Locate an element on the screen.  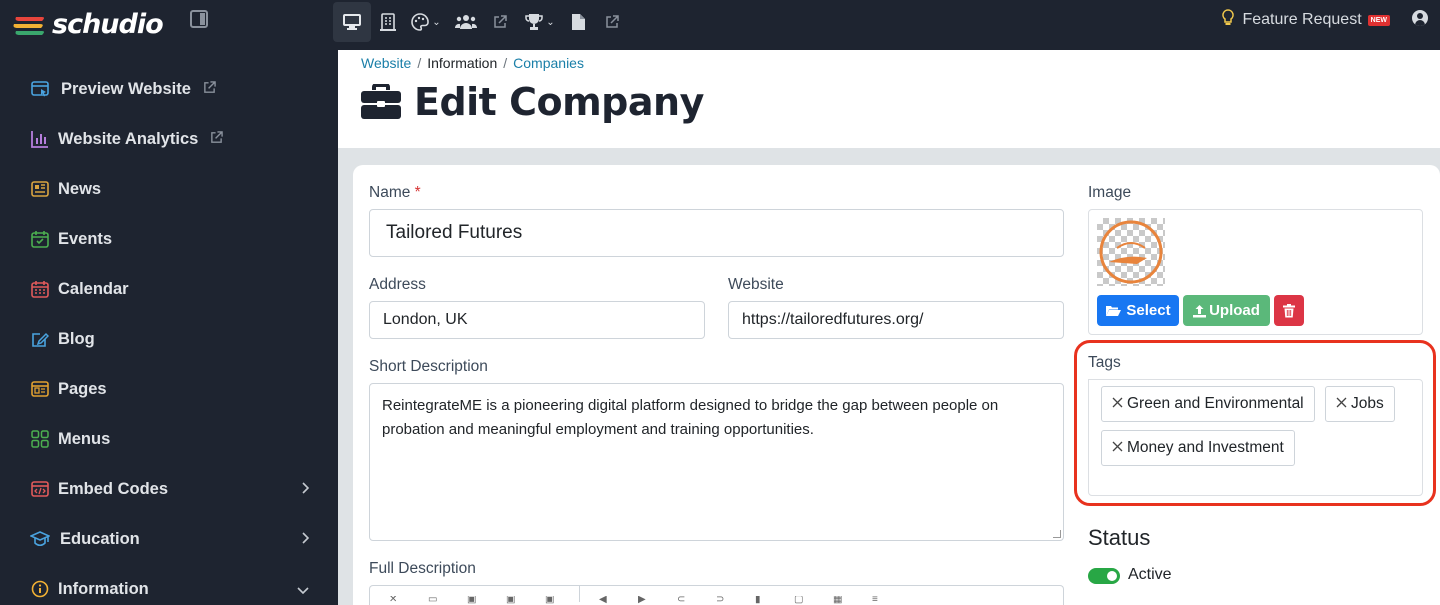
select-image-button: Select is located at coordinates (1138, 310).